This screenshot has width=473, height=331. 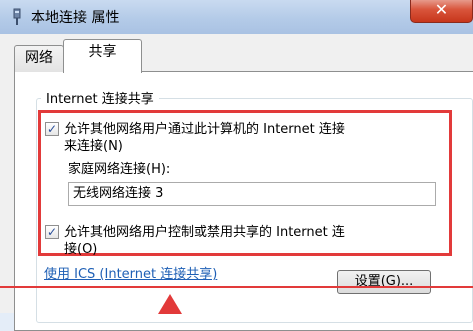 What do you see at coordinates (100, 97) in the screenshot?
I see `ics-group-title: Internet 连接共享` at bounding box center [100, 97].